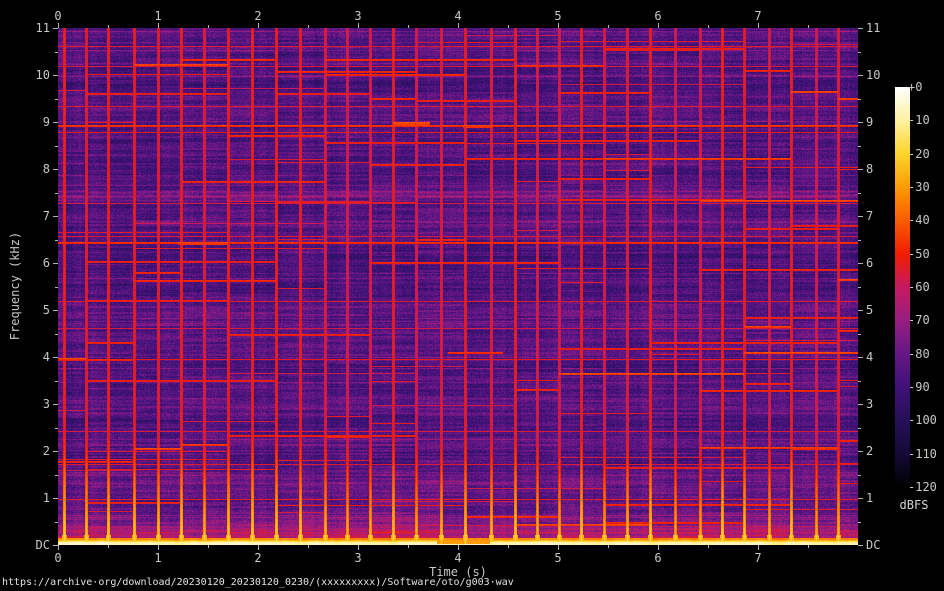  What do you see at coordinates (458, 16) in the screenshot?
I see `x-tick-label-top: 4` at bounding box center [458, 16].